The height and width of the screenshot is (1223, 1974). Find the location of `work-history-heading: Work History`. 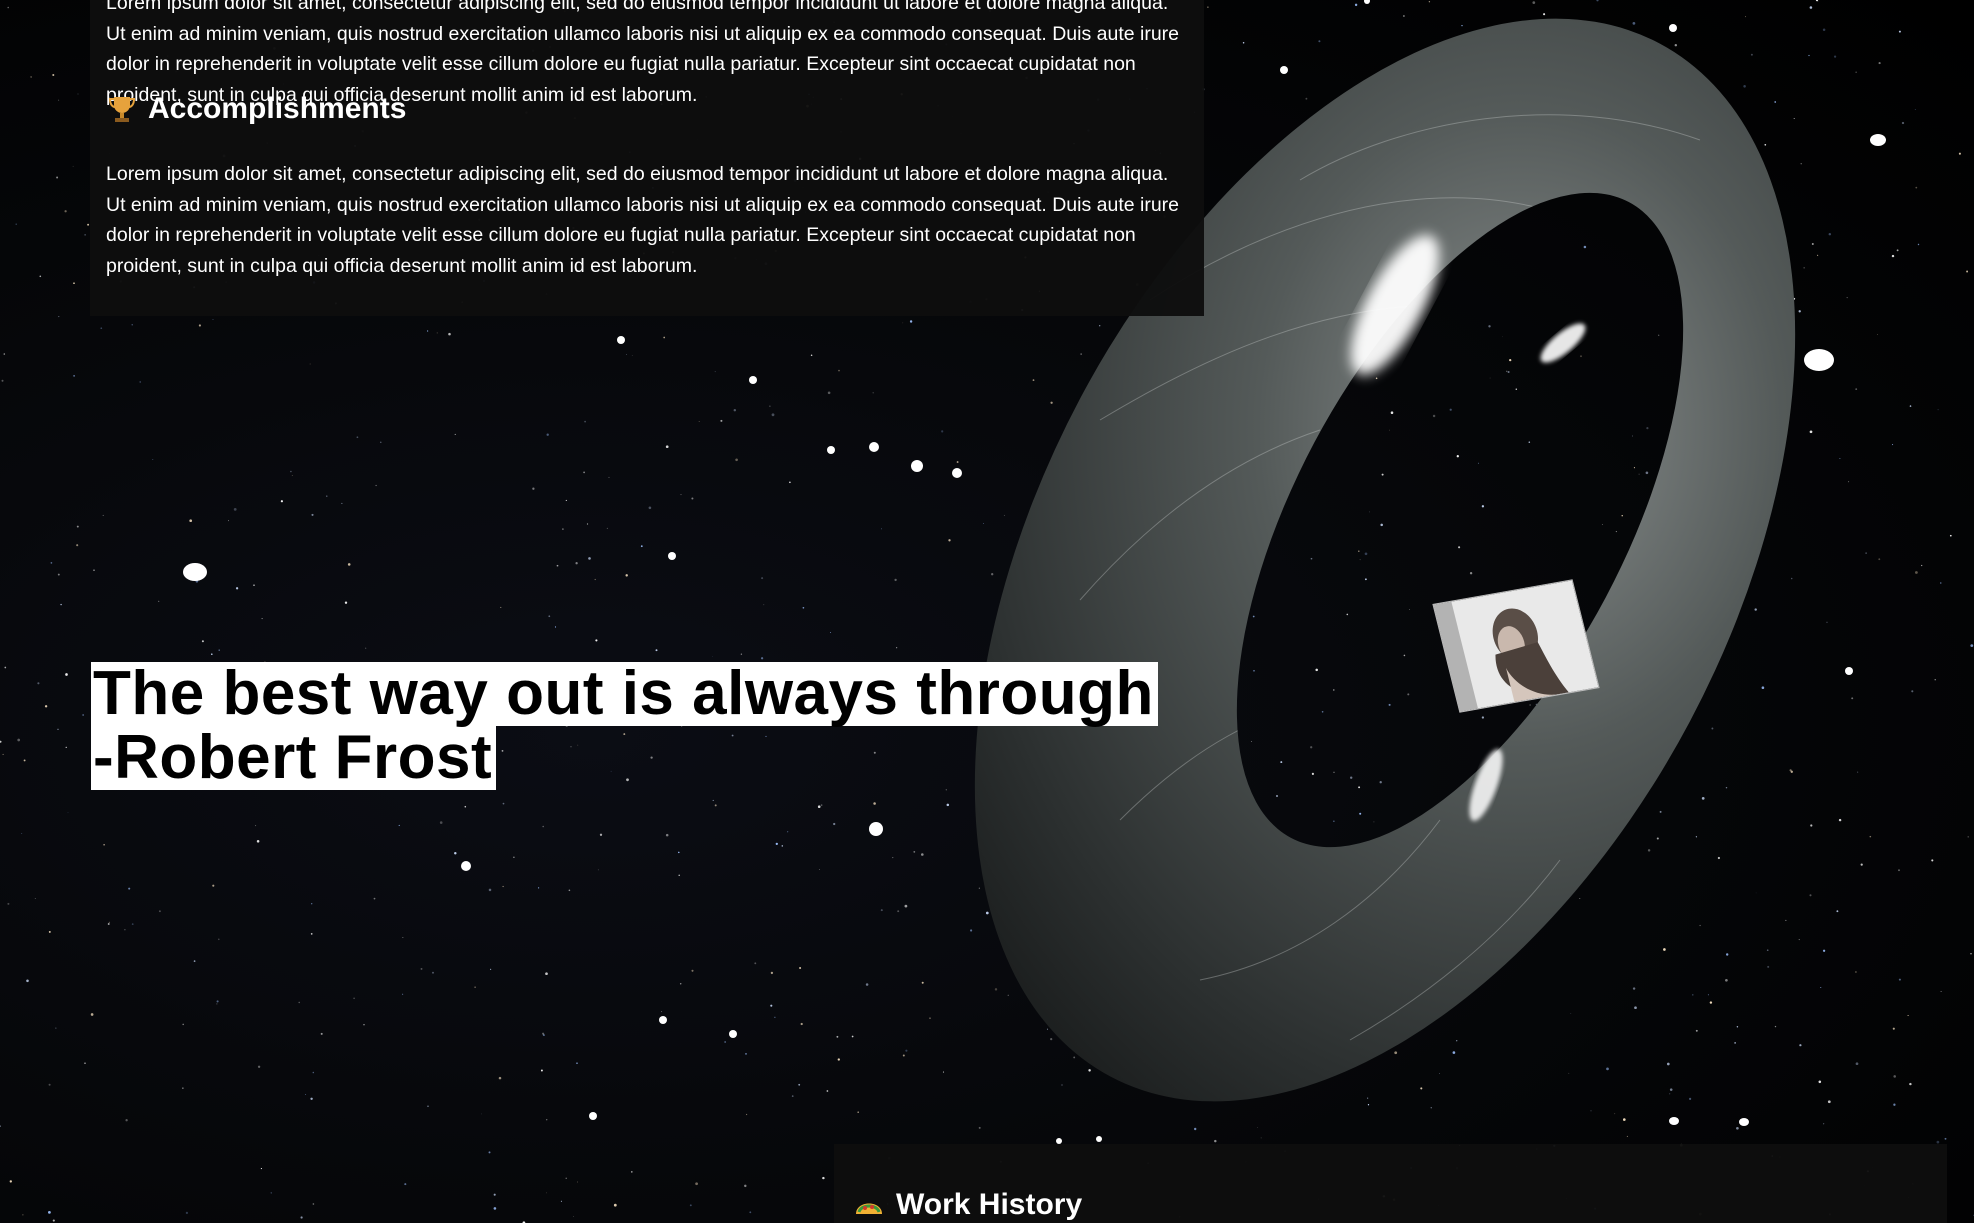

work-history-heading: Work History is located at coordinates (968, 1205).